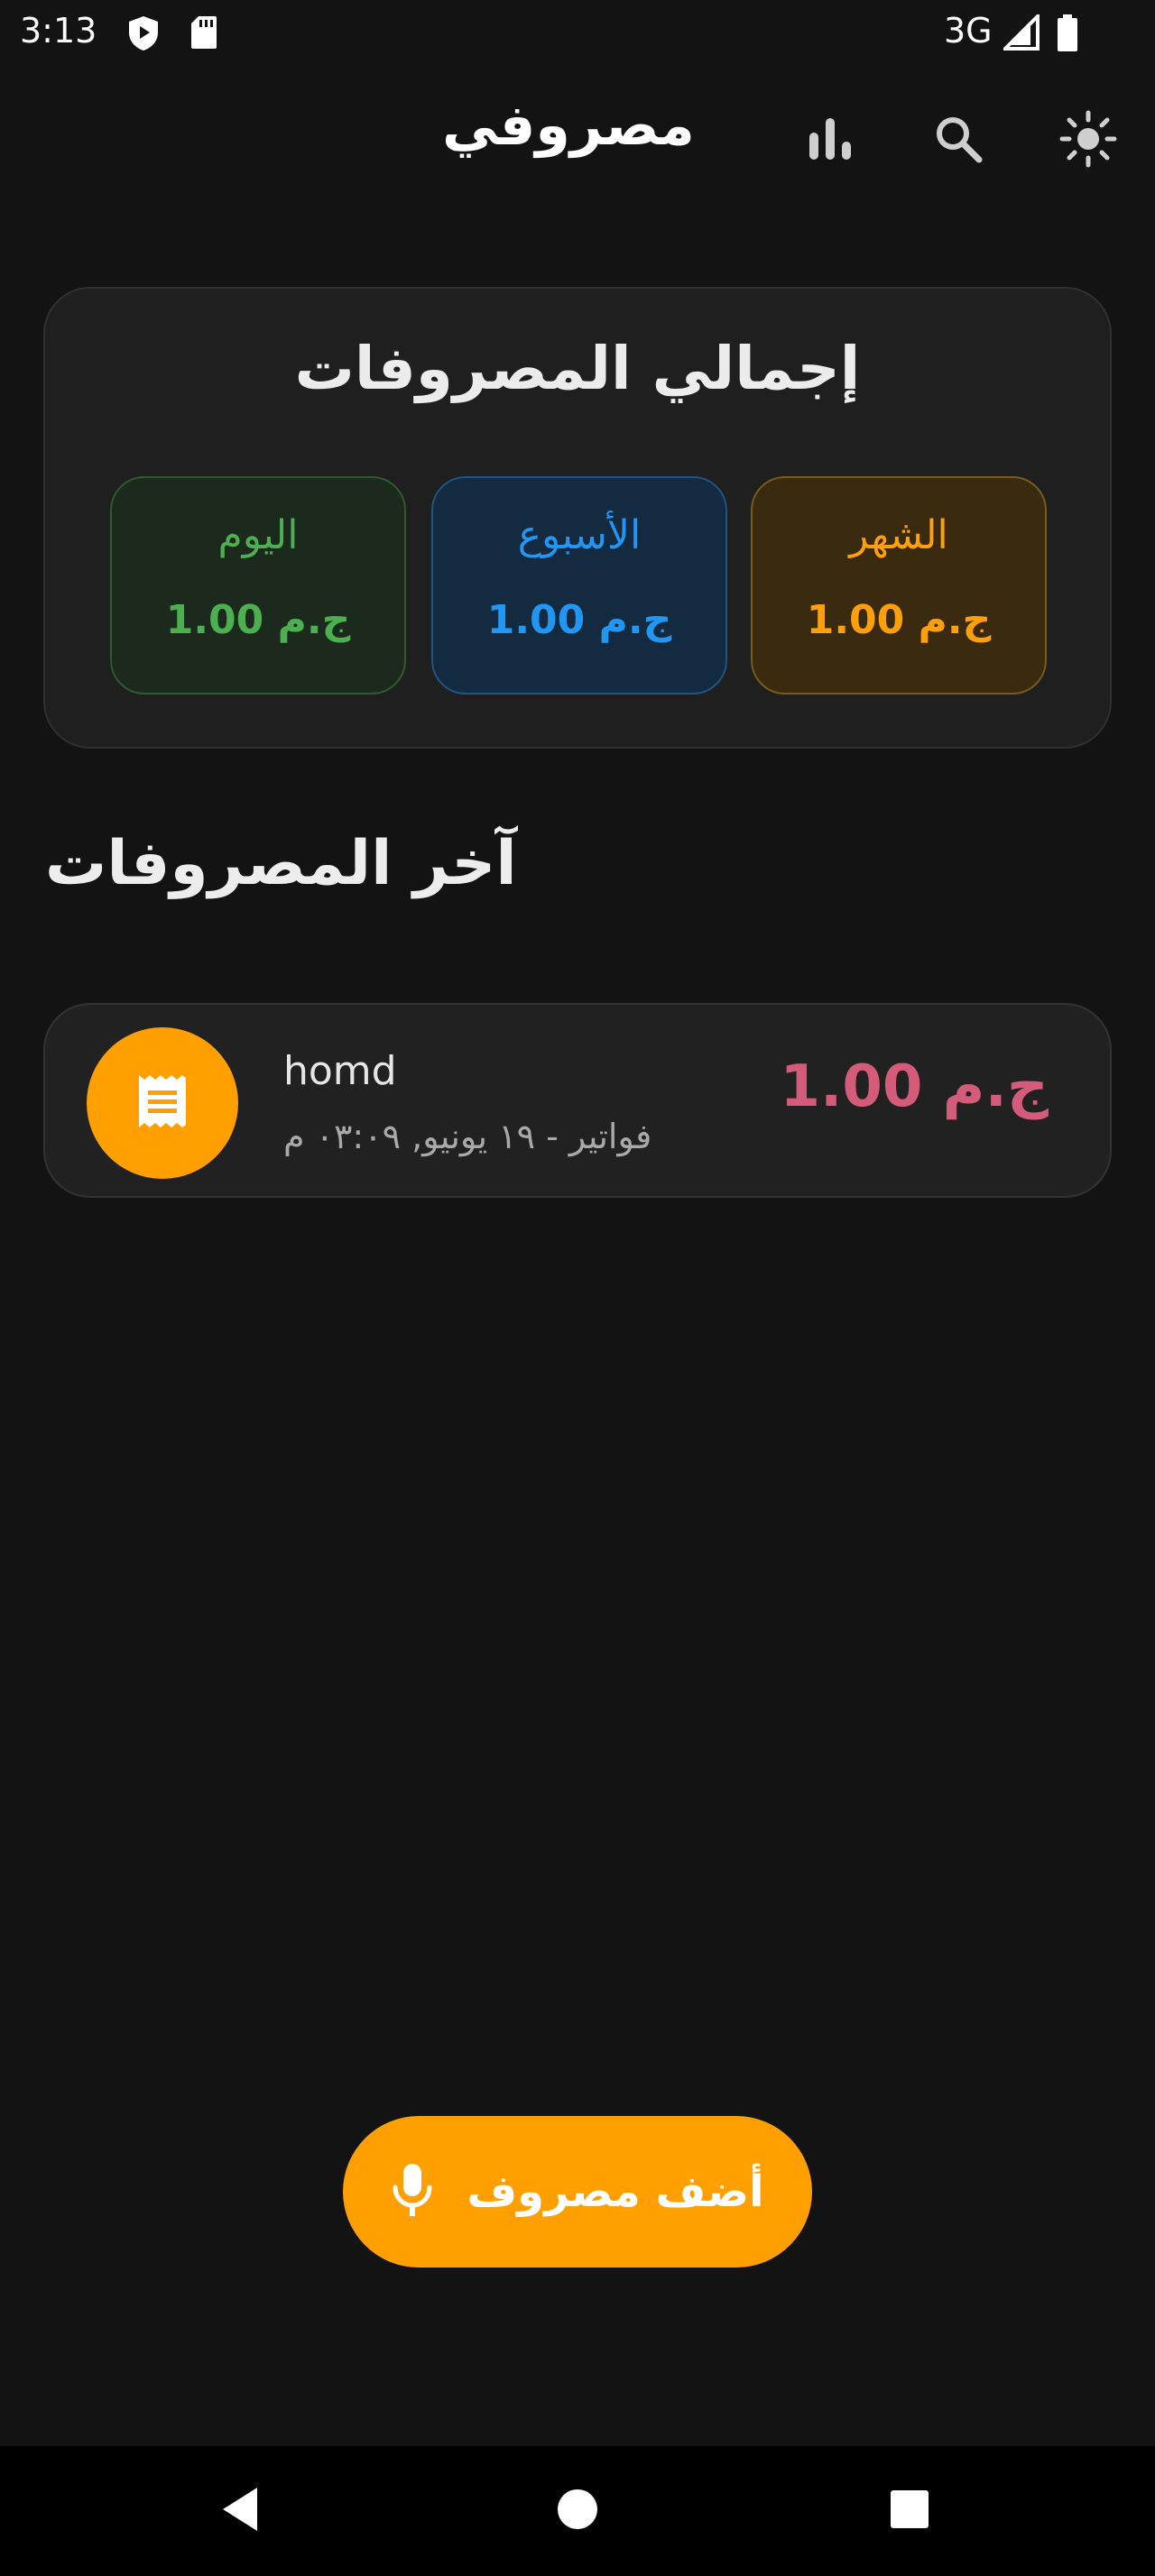 Image resolution: width=1155 pixels, height=2576 pixels. What do you see at coordinates (898, 535) in the screenshot?
I see `month-label: الشهر` at bounding box center [898, 535].